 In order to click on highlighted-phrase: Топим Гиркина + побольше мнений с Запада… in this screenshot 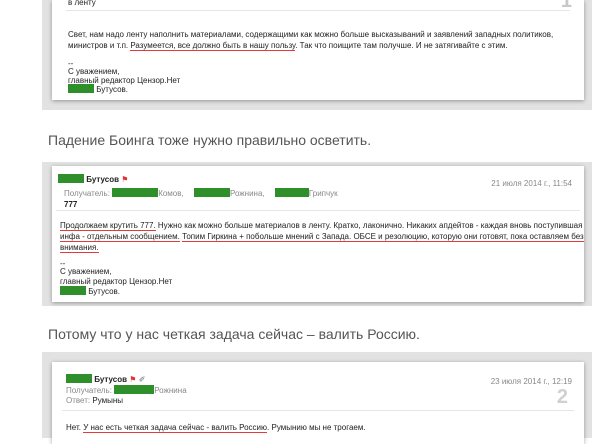, I will do `click(383, 237)`.